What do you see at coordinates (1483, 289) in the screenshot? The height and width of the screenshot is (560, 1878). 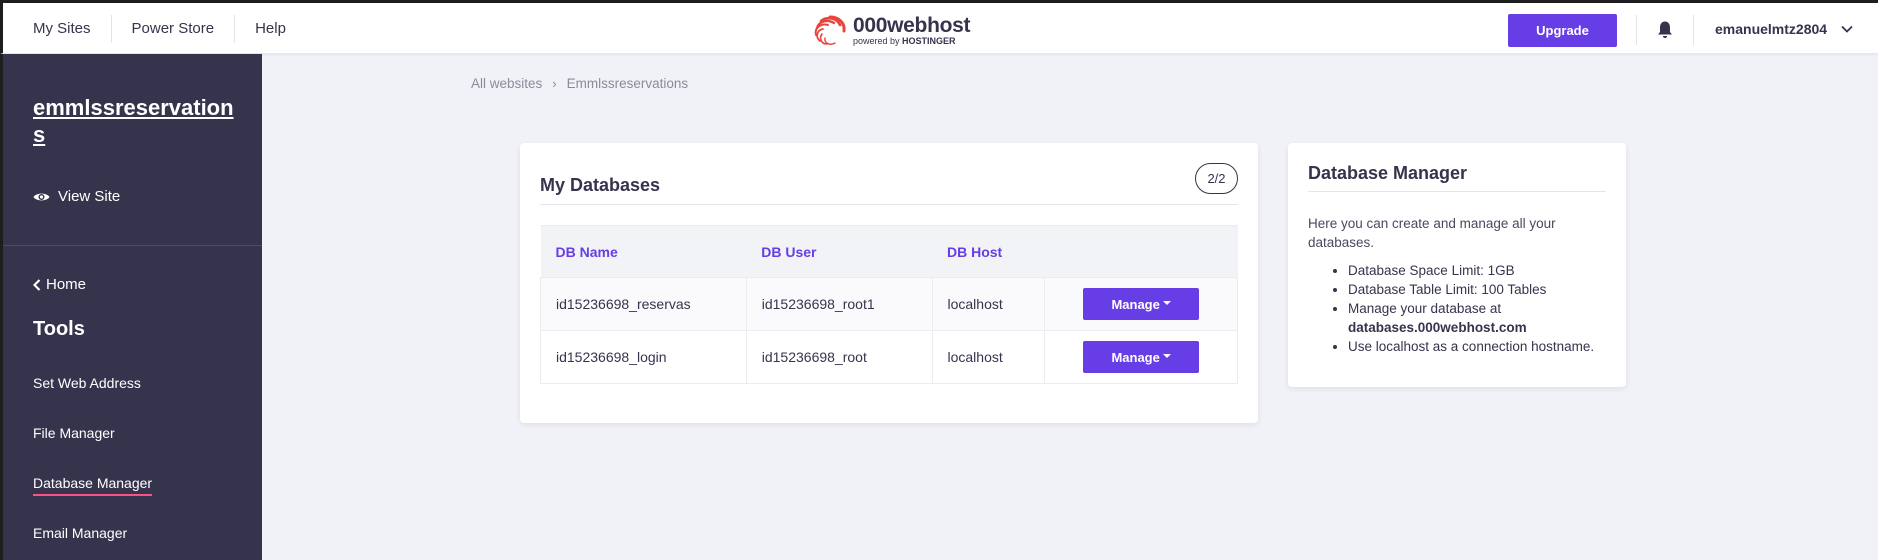 I see `list-item: Database Table Limit: 100 Tables` at bounding box center [1483, 289].